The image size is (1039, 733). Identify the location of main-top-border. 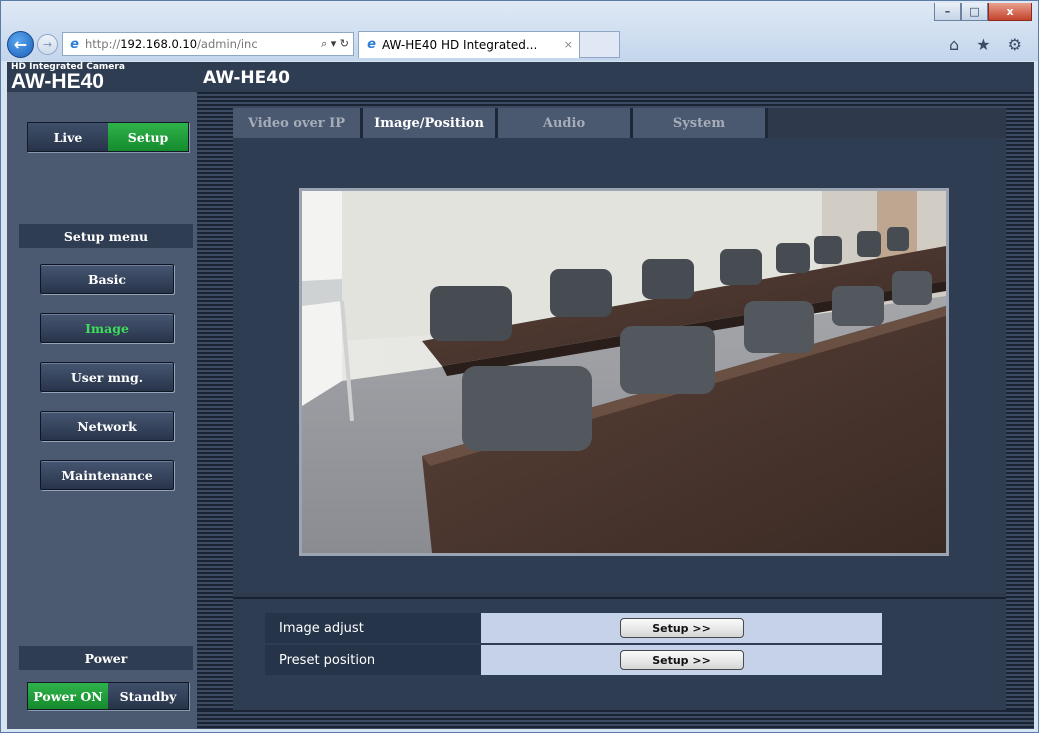
(615, 100).